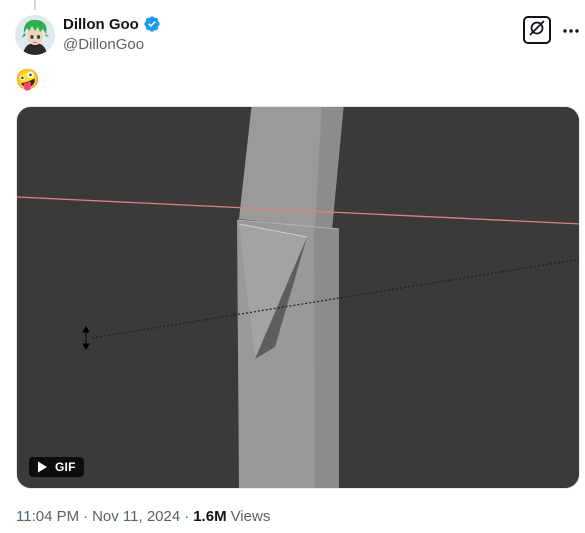  I want to click on grok-button, so click(537, 30).